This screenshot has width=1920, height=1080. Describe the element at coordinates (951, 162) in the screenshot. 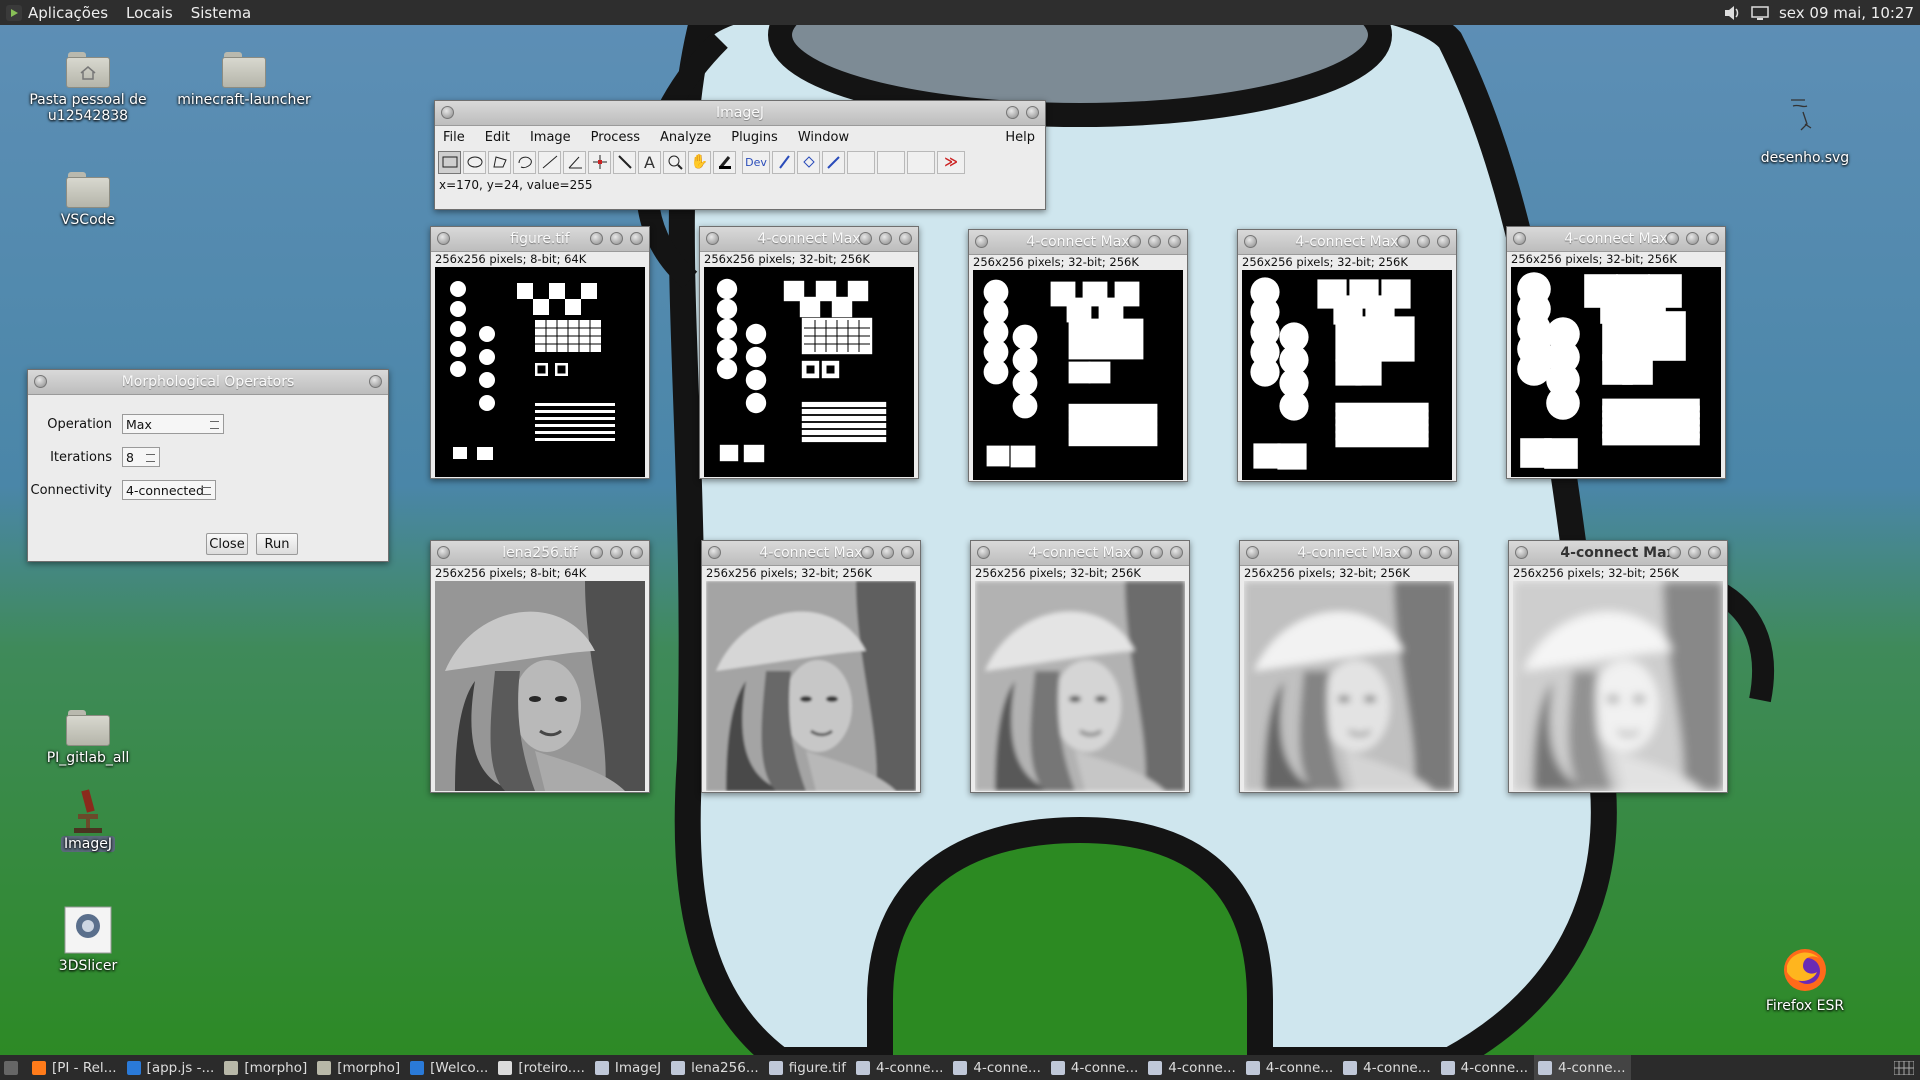

I see `more-tools-icon: ≫` at that location.